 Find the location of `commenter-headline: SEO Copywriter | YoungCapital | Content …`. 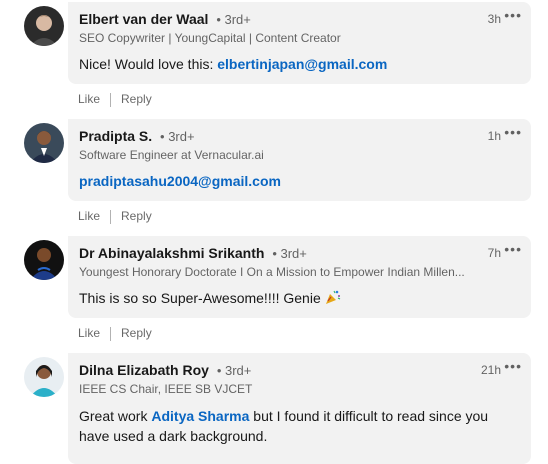

commenter-headline: SEO Copywriter | YoungCapital | Content … is located at coordinates (210, 38).